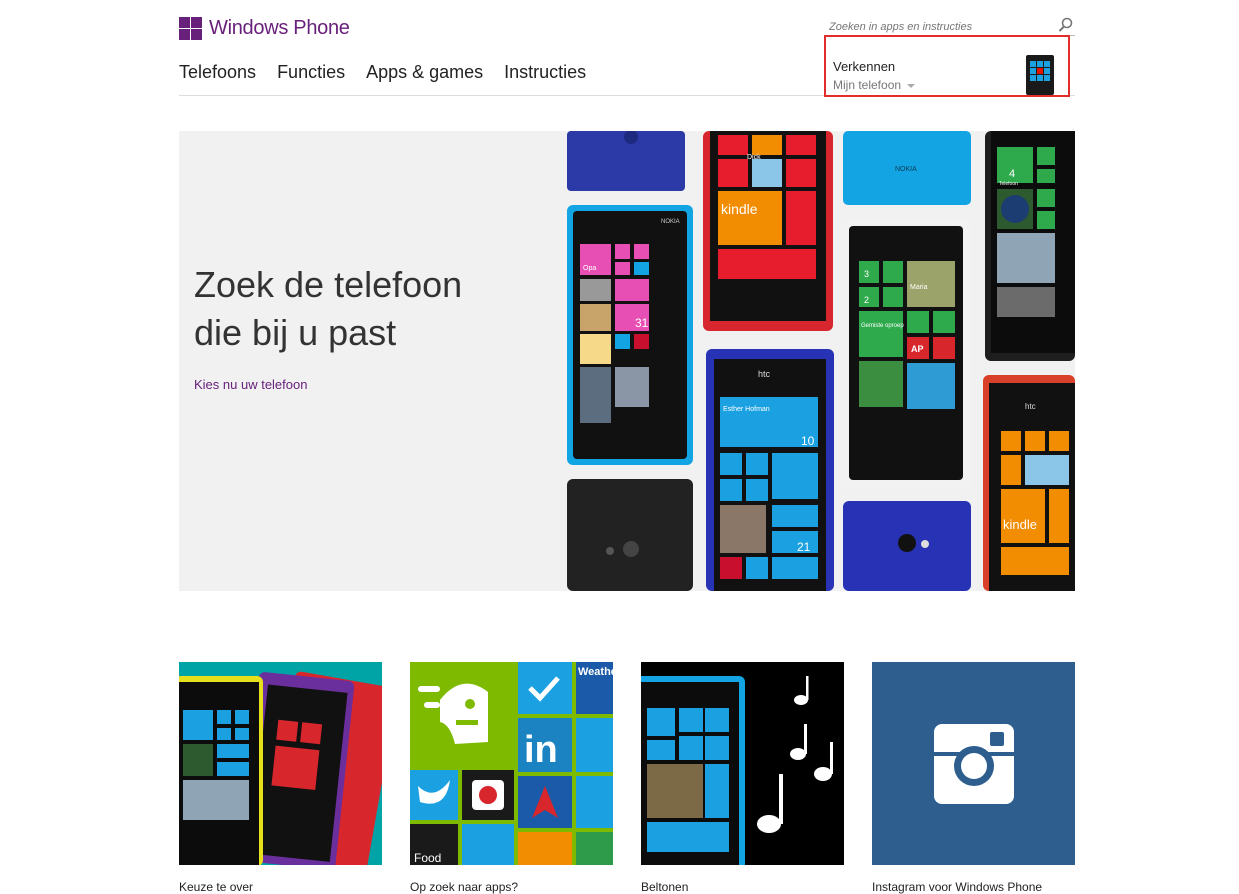 This screenshot has height=894, width=1239. What do you see at coordinates (906, 169) in the screenshot?
I see `nokia-back-label: NOKIA` at bounding box center [906, 169].